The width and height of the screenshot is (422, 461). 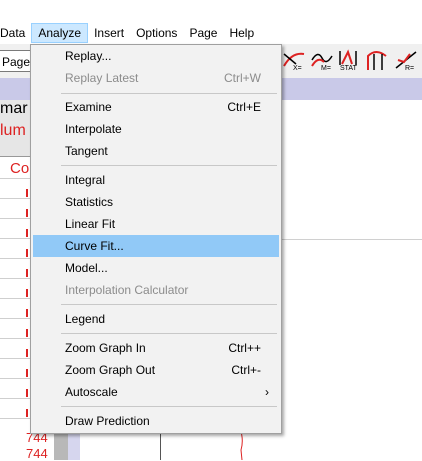 What do you see at coordinates (156, 348) in the screenshot?
I see `menu-item-zoom-graph-in: Zoom Graph In Ctrl++` at bounding box center [156, 348].